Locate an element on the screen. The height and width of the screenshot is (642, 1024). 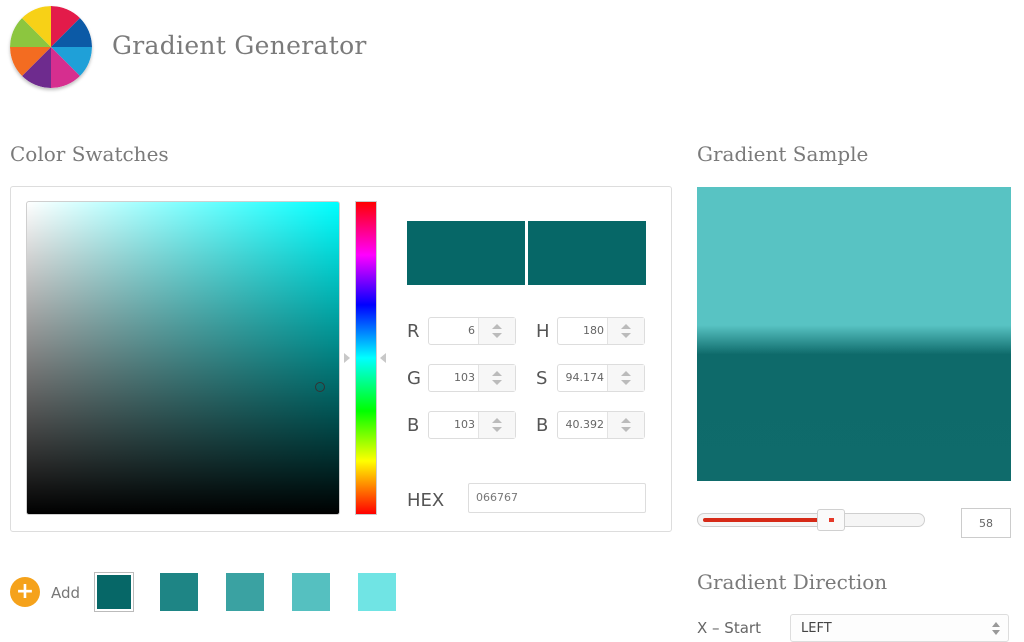
color-wheel-icon is located at coordinates (51, 47).